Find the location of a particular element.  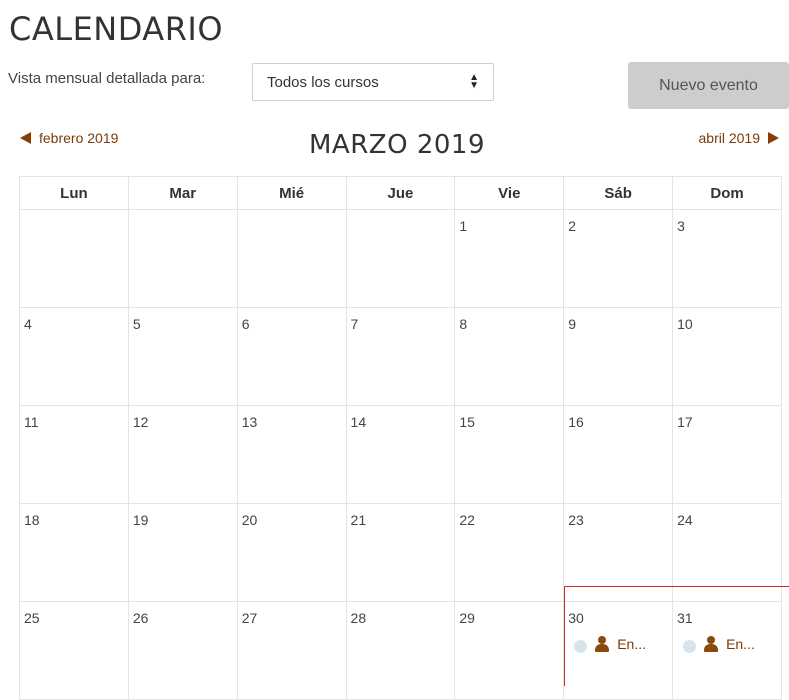

day-cell: 4 is located at coordinates (74, 356).